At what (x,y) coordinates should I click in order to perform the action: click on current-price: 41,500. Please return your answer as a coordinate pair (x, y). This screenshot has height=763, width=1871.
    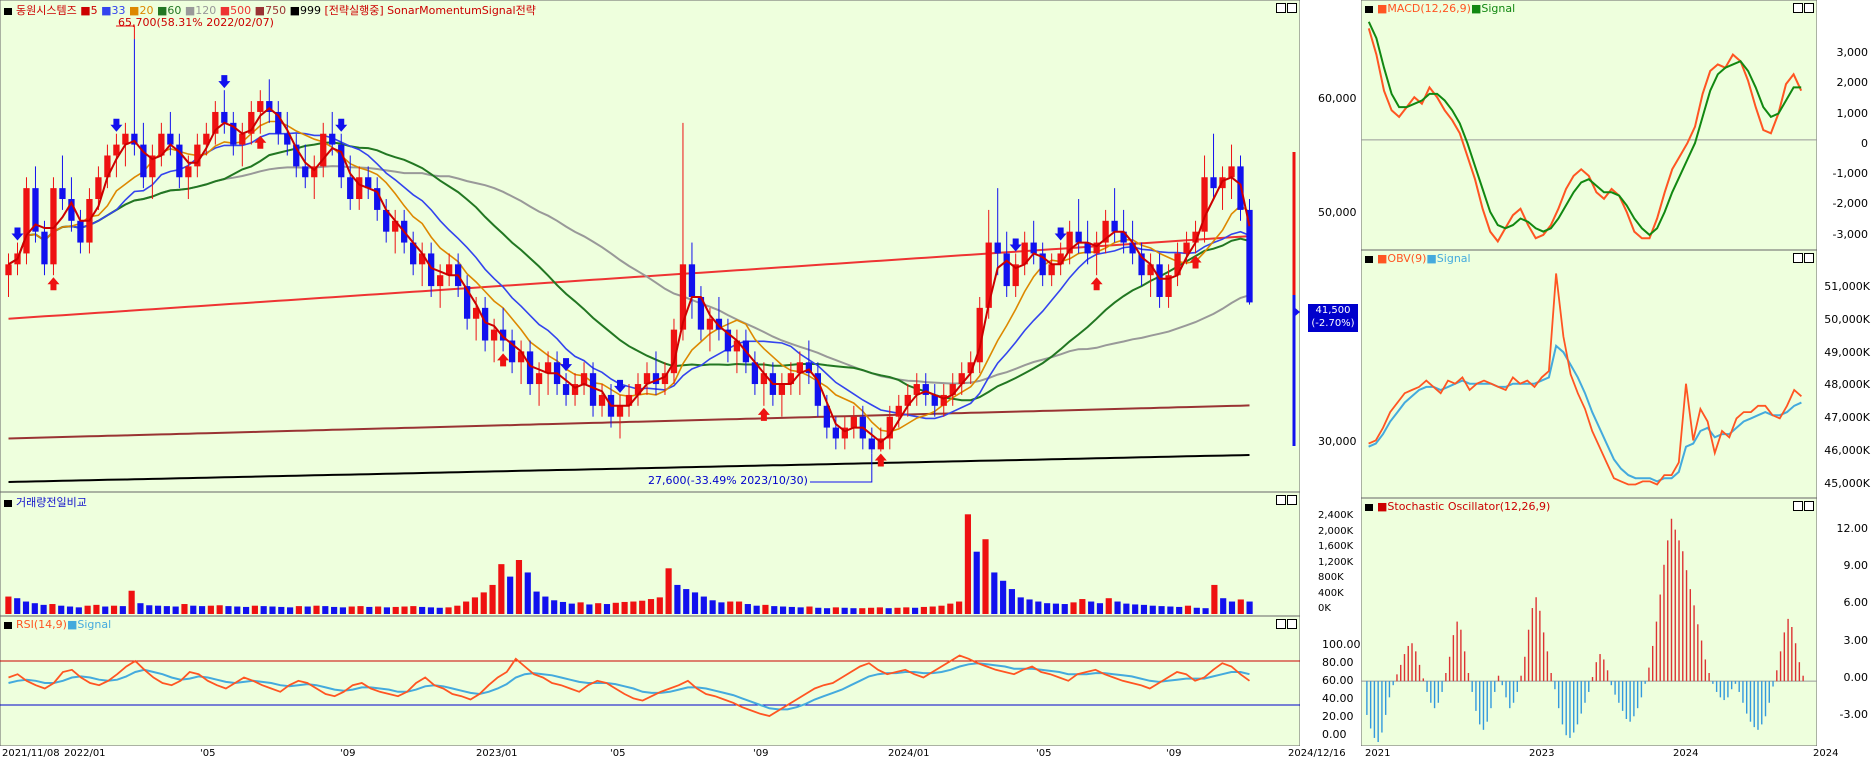
    Looking at the image, I should click on (1333, 310).